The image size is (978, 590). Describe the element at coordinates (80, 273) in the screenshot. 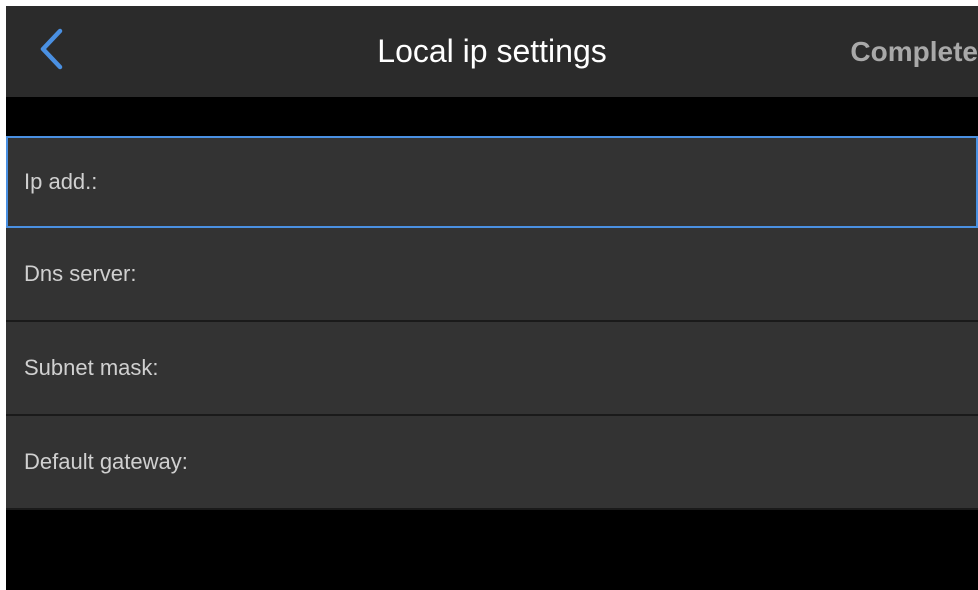

I see `dns-server-label: Dns server:` at that location.